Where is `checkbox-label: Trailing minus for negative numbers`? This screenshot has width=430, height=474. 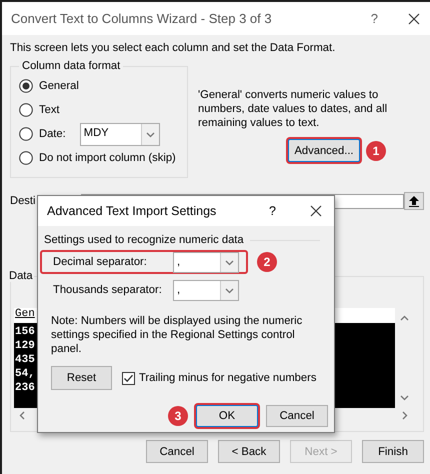
checkbox-label: Trailing minus for negative numbers is located at coordinates (227, 378).